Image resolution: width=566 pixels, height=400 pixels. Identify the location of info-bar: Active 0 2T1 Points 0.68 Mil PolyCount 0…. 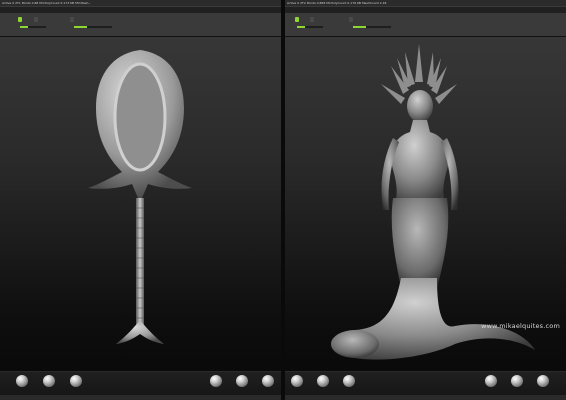
(140, 3).